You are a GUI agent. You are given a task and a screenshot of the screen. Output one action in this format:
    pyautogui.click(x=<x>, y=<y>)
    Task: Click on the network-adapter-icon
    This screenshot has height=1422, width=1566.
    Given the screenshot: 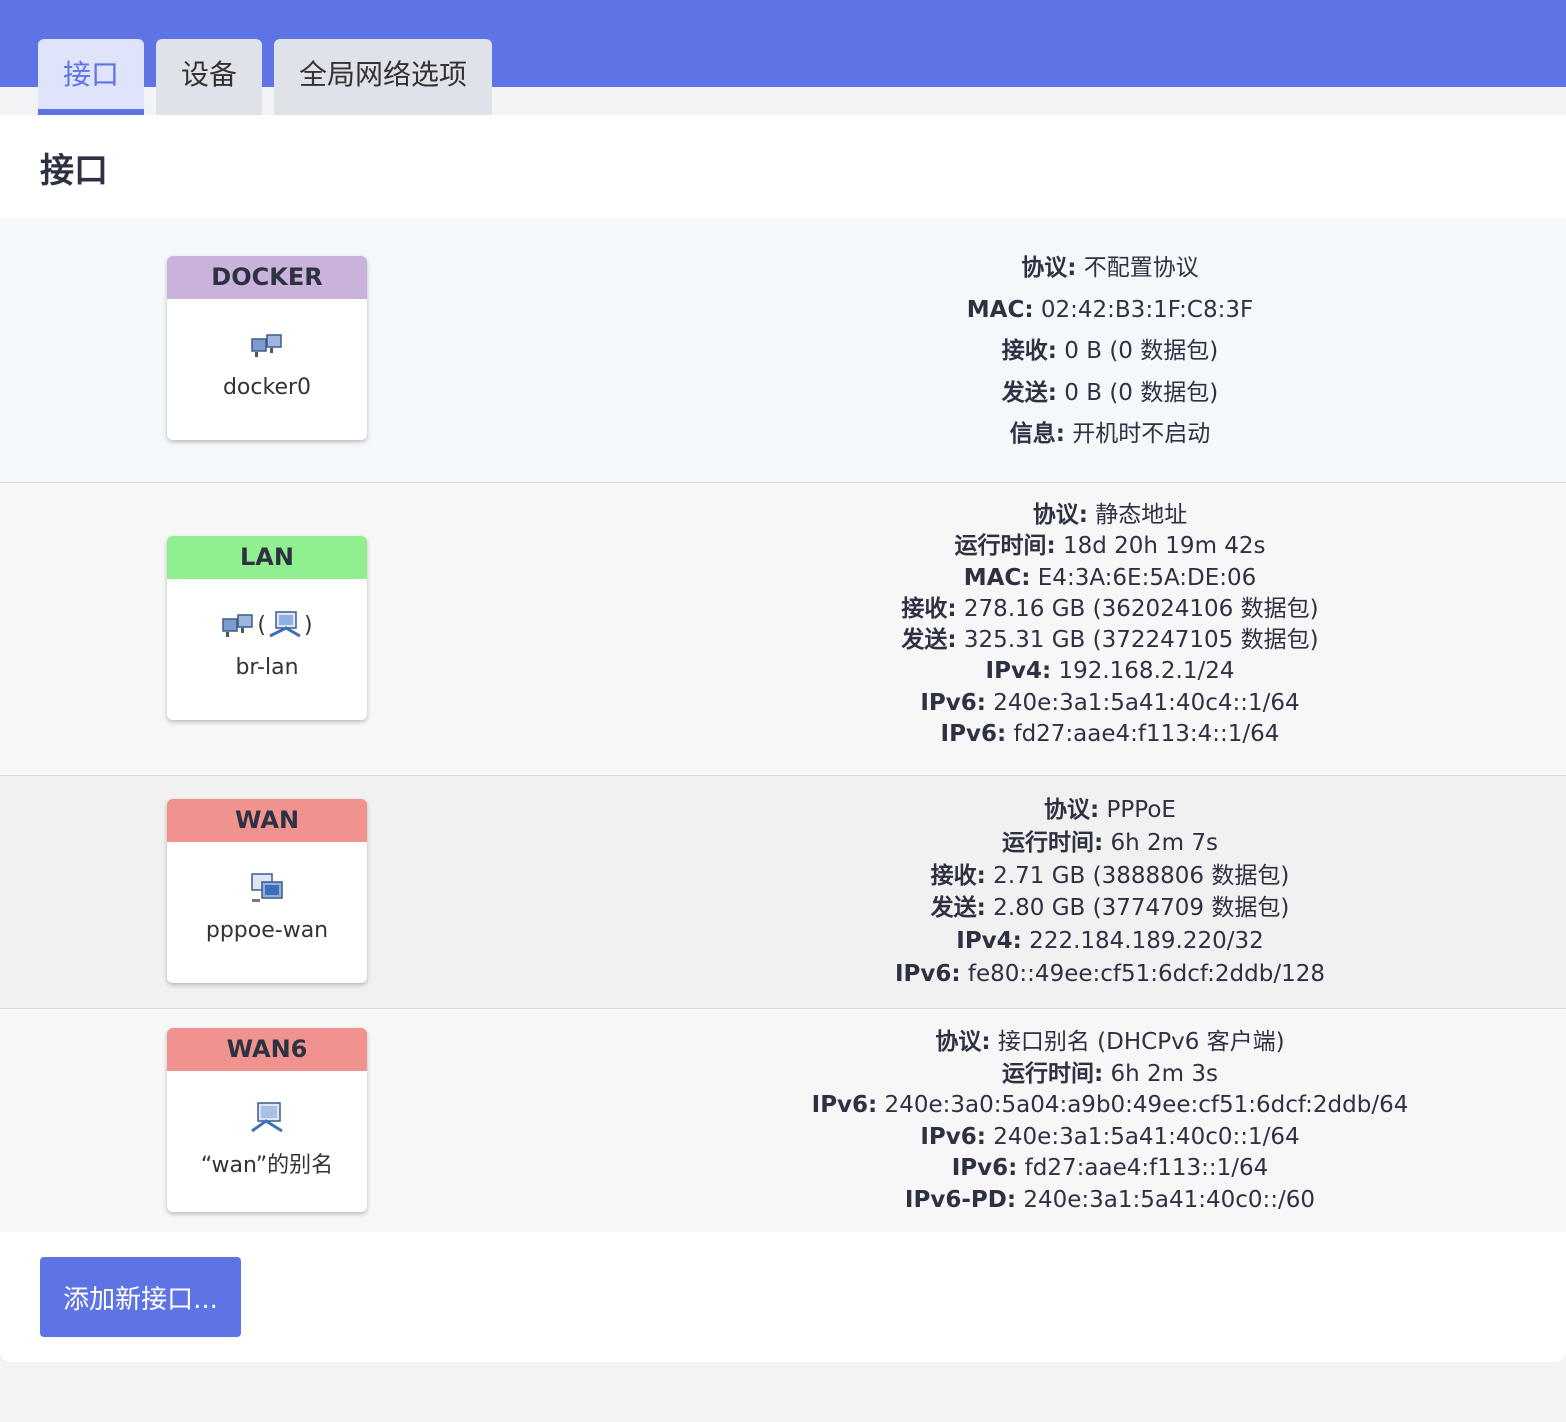 What is the action you would take?
    pyautogui.click(x=285, y=624)
    